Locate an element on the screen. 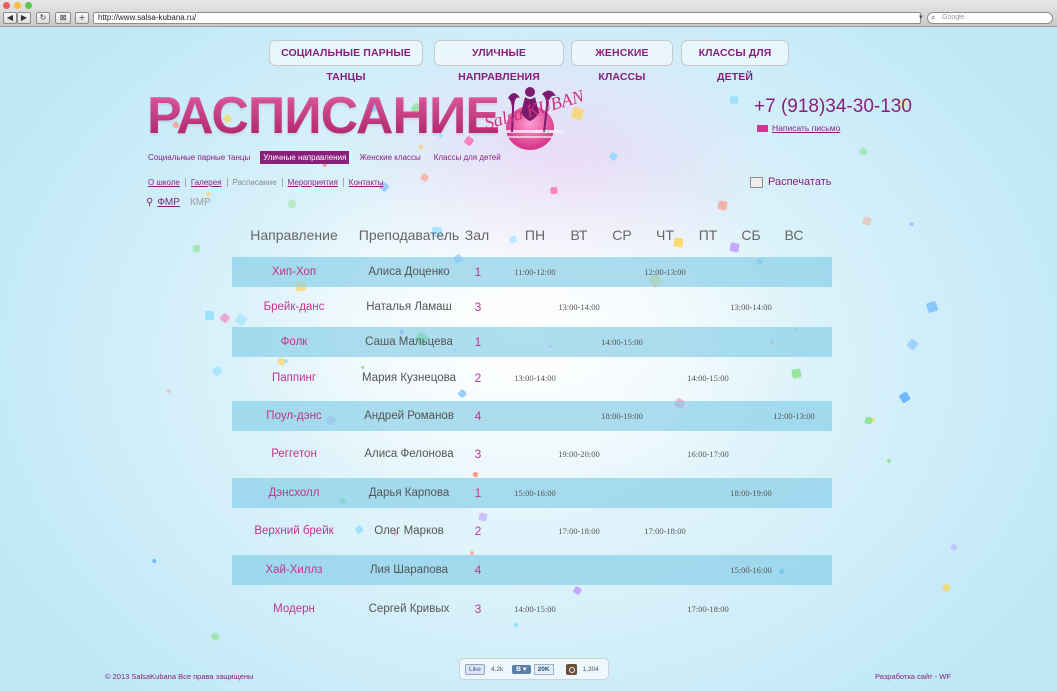 Image resolution: width=1057 pixels, height=691 pixels. search-icon: ⌕ is located at coordinates (933, 17).